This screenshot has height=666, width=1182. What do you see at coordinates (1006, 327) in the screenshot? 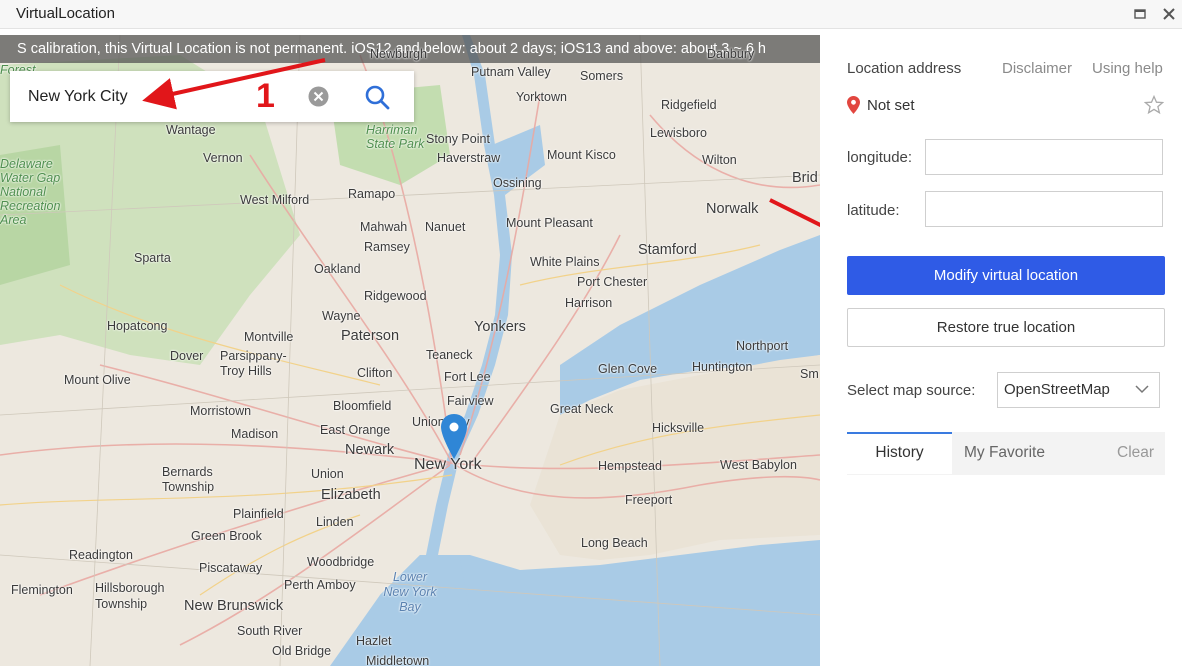
I see `restore-true-location-button: Restore true location` at bounding box center [1006, 327].